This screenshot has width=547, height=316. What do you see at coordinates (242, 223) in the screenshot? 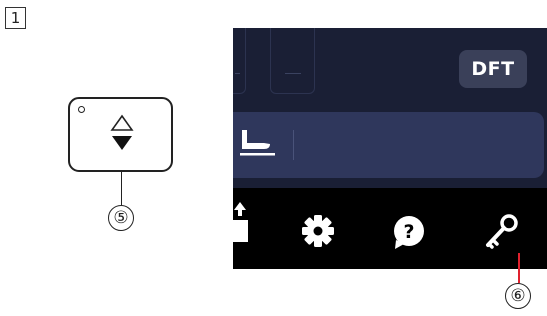
I see `upload-icon` at bounding box center [242, 223].